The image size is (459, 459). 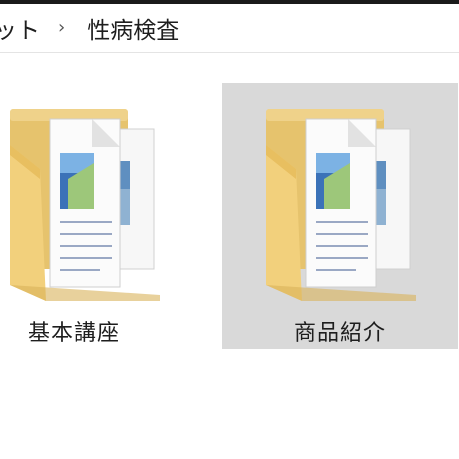 I want to click on breadcrumb-current: 性病検査, so click(x=133, y=28).